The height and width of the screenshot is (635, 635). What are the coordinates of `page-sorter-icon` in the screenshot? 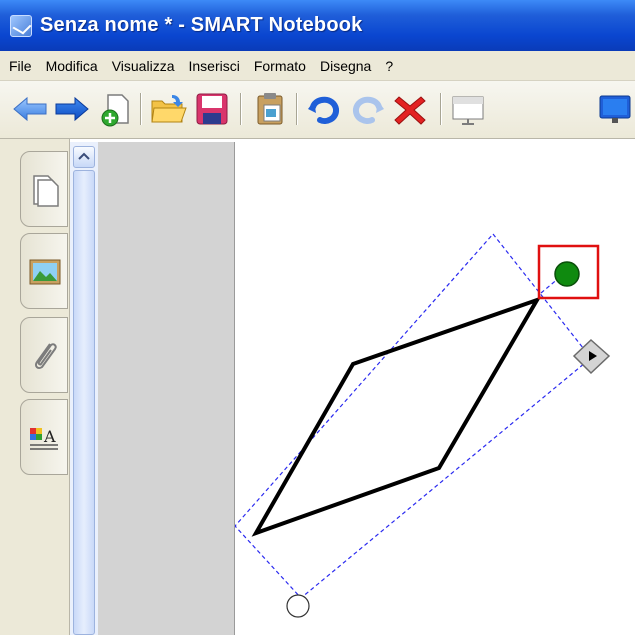 It's located at (46, 191).